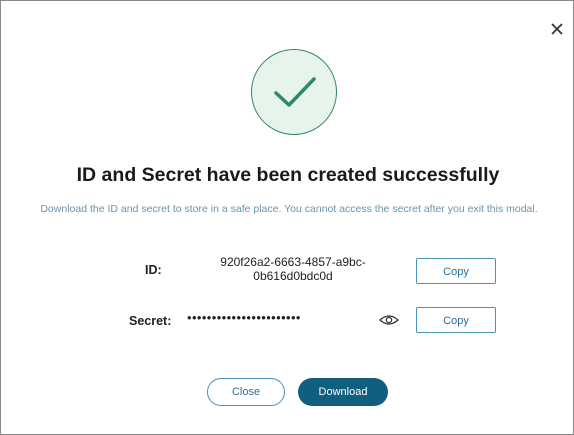 Image resolution: width=574 pixels, height=435 pixels. I want to click on close-button: Close, so click(246, 392).